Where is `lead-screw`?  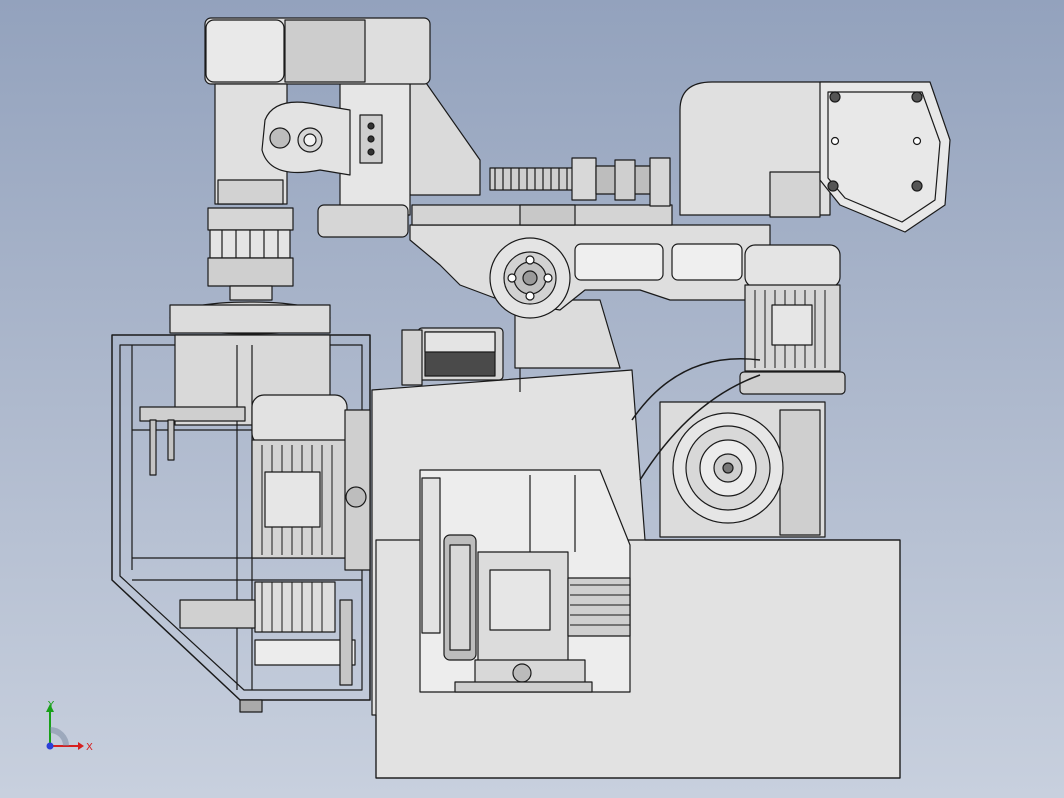 lead-screw is located at coordinates (580, 182).